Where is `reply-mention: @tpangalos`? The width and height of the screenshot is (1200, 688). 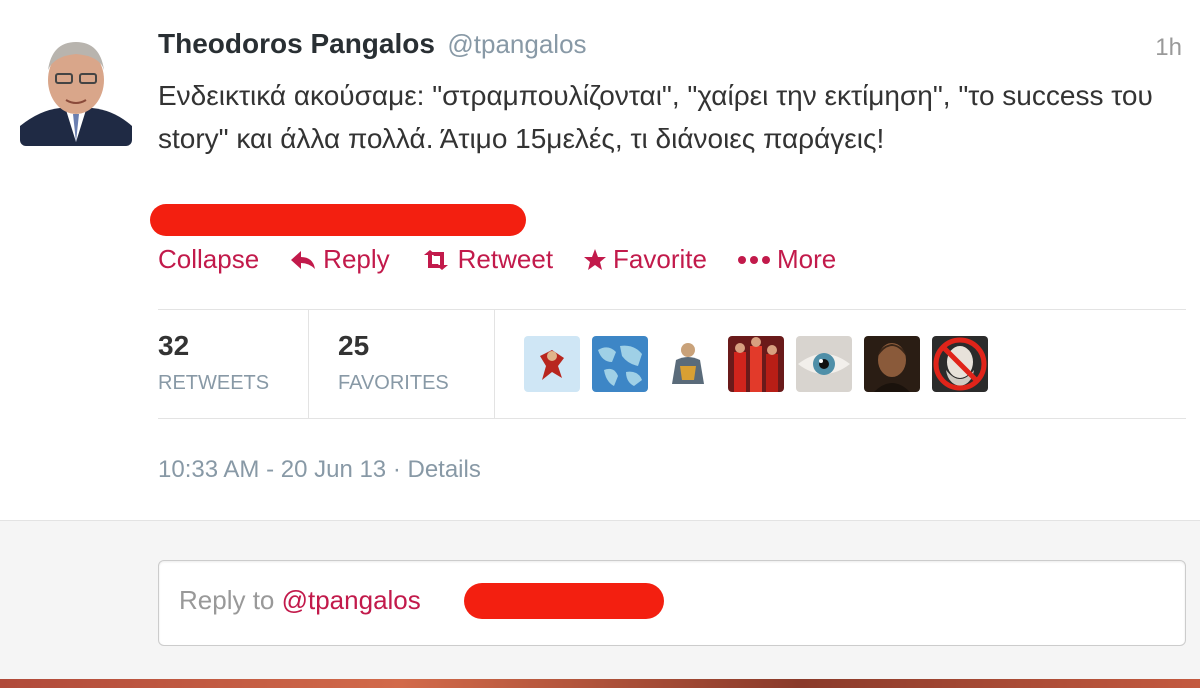
reply-mention: @tpangalos is located at coordinates (351, 600).